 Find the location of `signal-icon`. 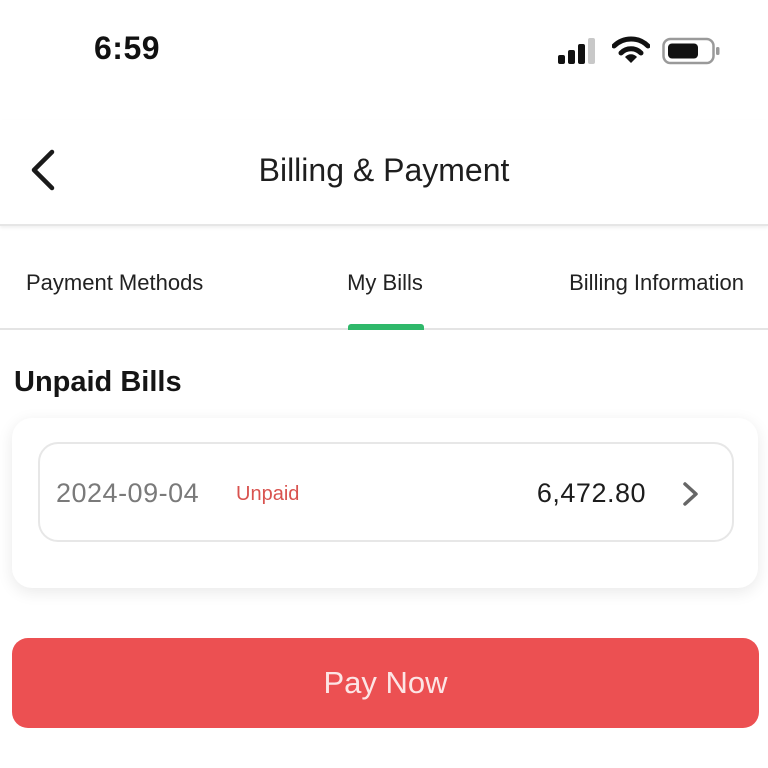

signal-icon is located at coordinates (576, 51).